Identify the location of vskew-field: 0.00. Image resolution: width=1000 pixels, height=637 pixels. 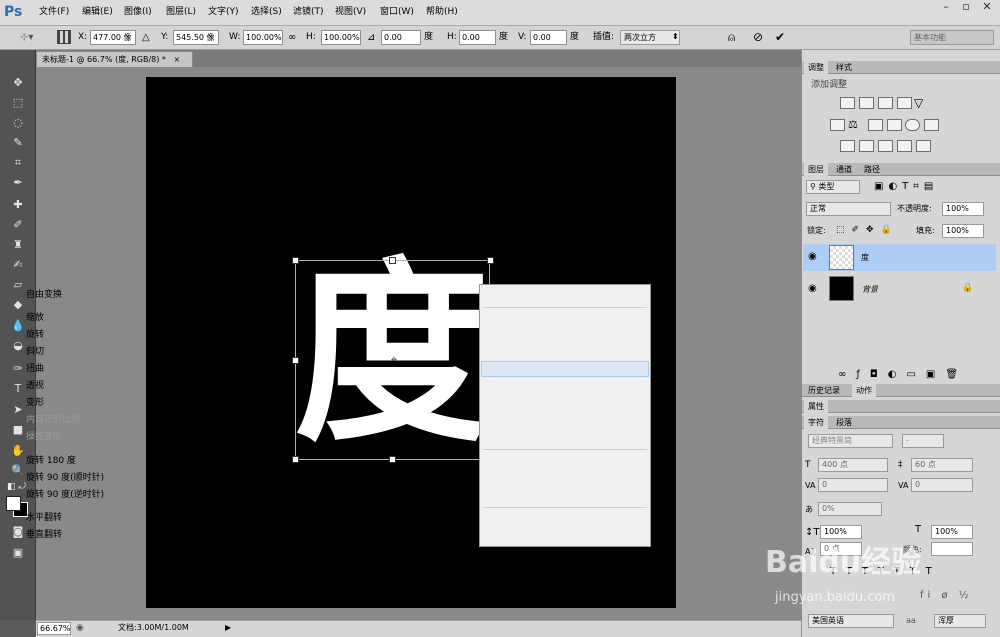
(548, 37).